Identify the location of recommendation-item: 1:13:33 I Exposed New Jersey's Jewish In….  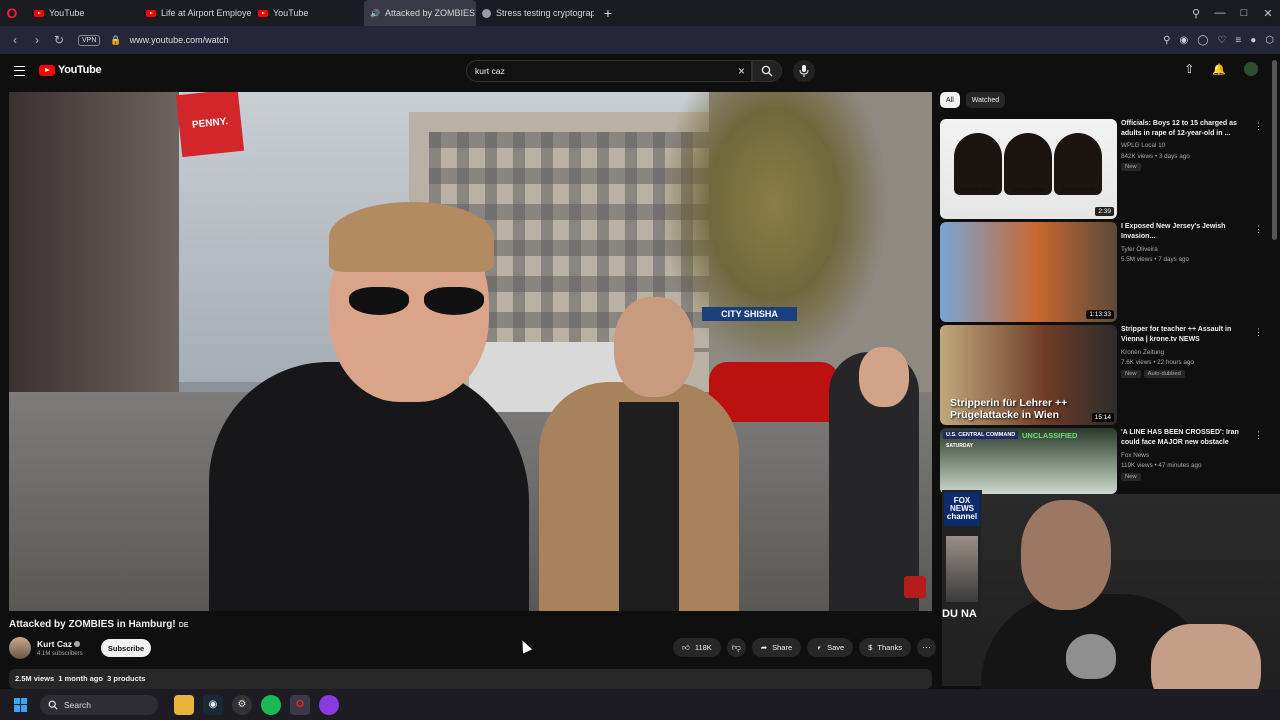
(1105, 272).